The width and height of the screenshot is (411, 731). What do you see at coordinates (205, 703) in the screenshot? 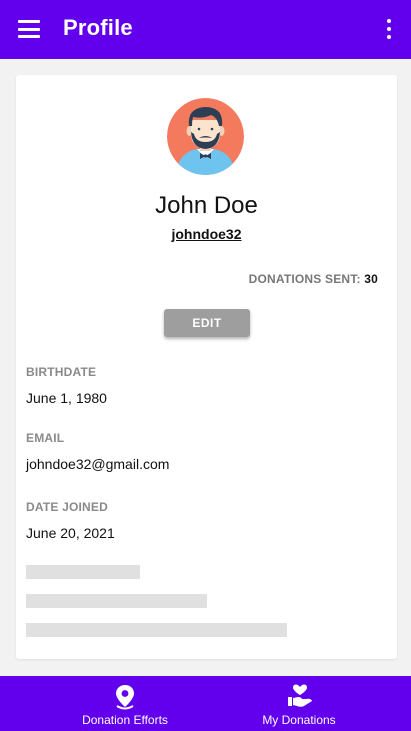
I see `bottom-navigation: Donation Efforts My Donations` at bounding box center [205, 703].